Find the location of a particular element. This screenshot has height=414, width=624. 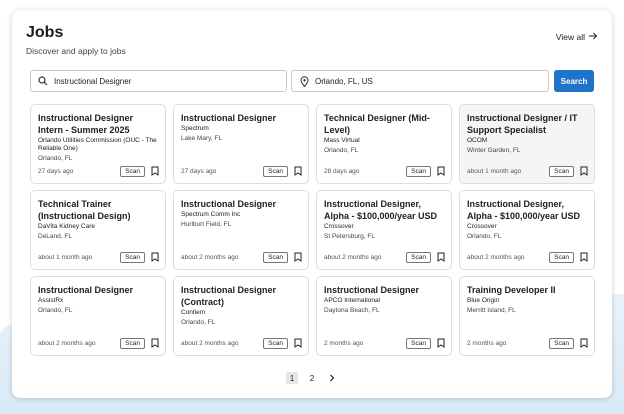

location-input: Orlando, FL, US is located at coordinates (420, 81).